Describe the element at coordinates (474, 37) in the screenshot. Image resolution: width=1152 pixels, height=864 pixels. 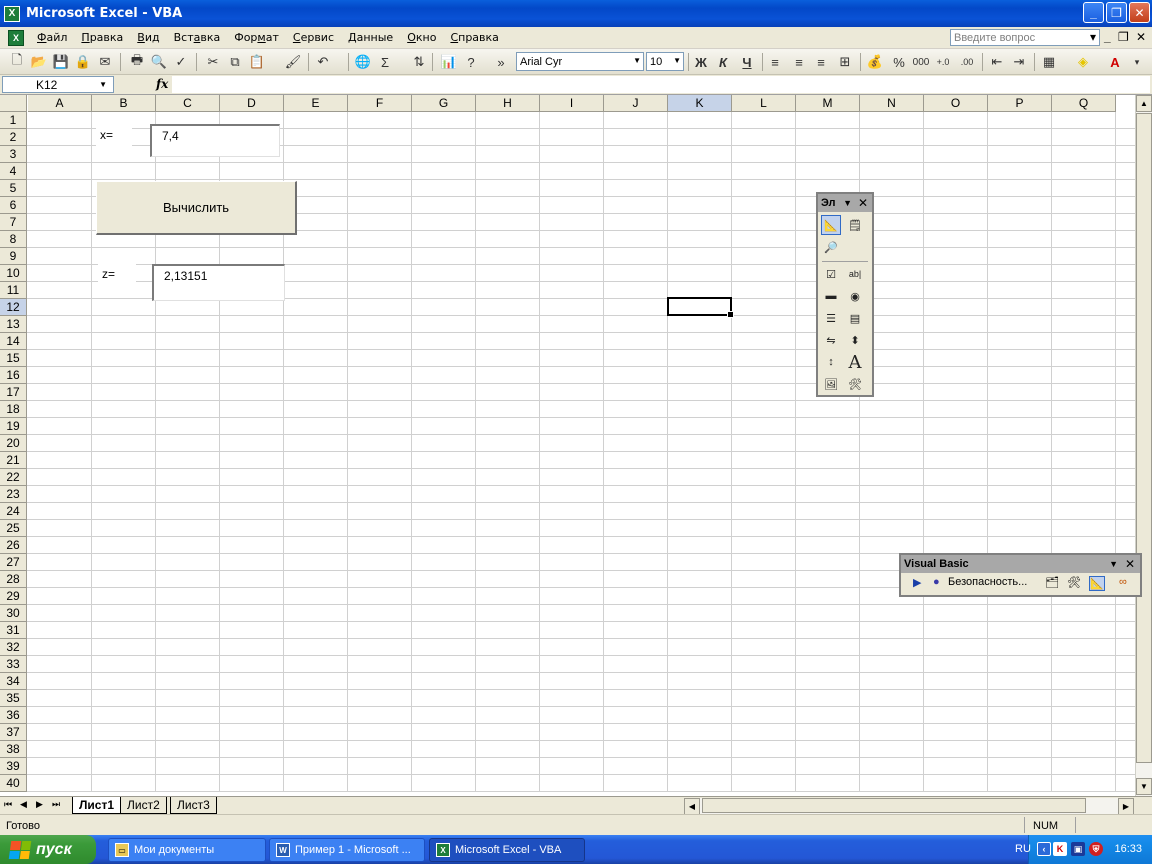
I see `menu-item-8: Справка` at that location.